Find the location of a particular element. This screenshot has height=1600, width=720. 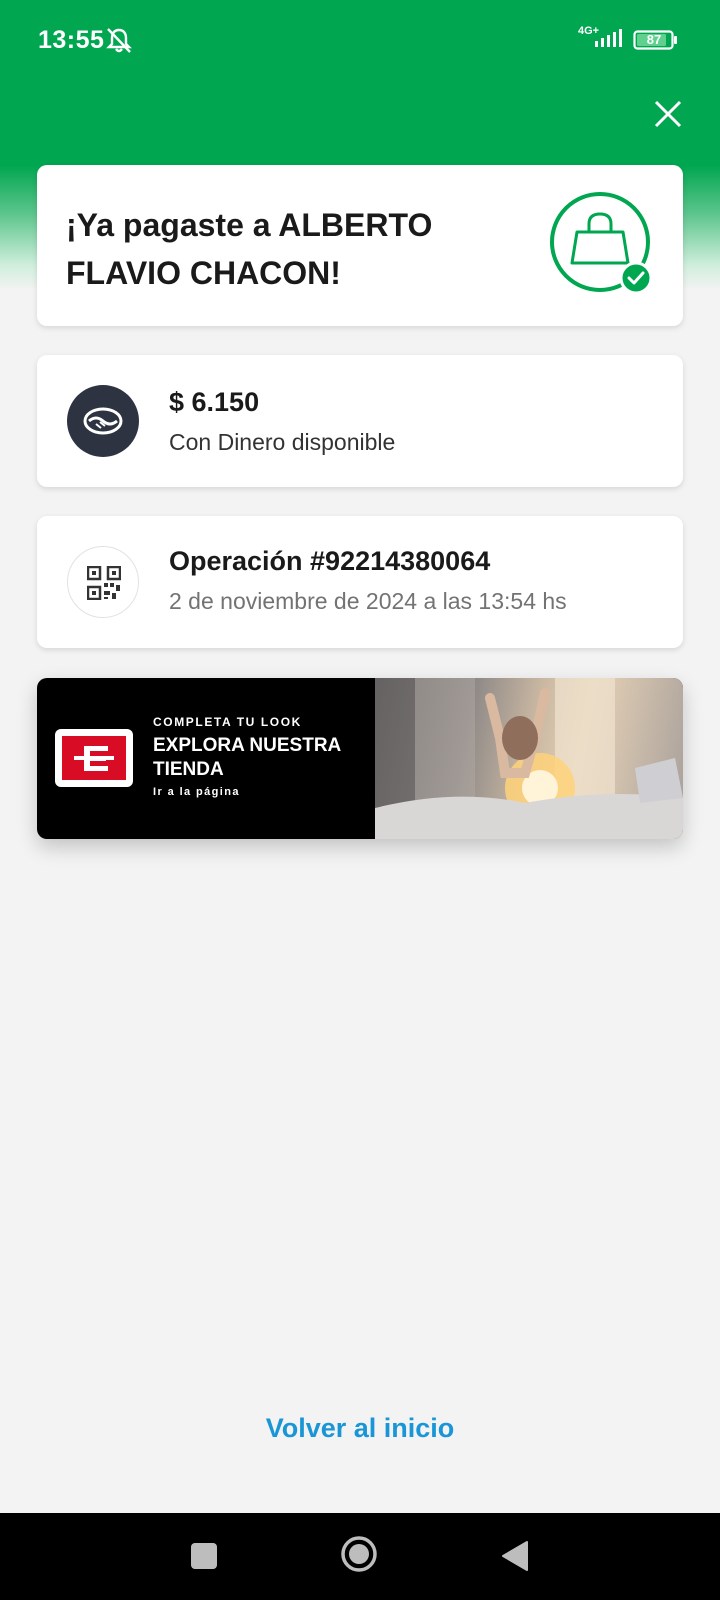

status-time: 13:55 is located at coordinates (71, 40).